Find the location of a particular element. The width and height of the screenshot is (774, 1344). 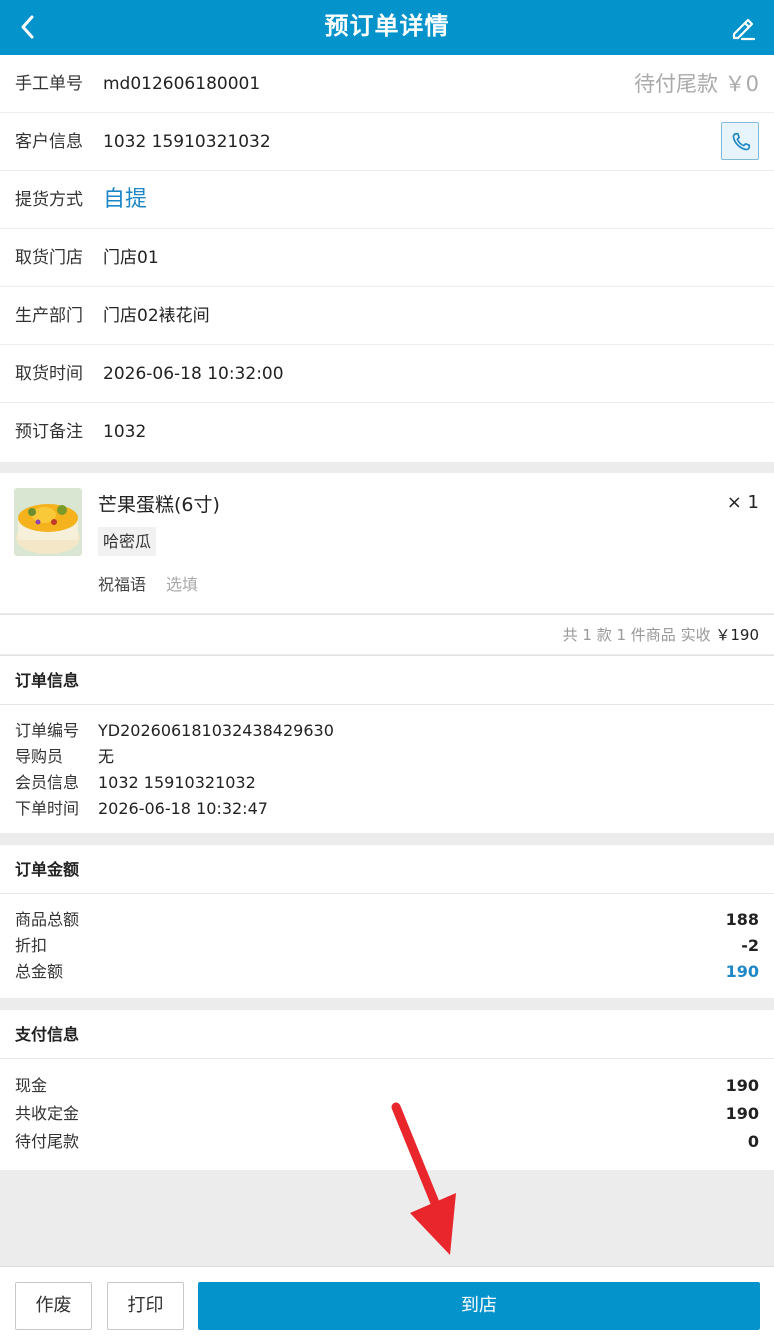

manual-no-row: 手工单号 md012606180001 待付尾款 ￥0 is located at coordinates (387, 84).